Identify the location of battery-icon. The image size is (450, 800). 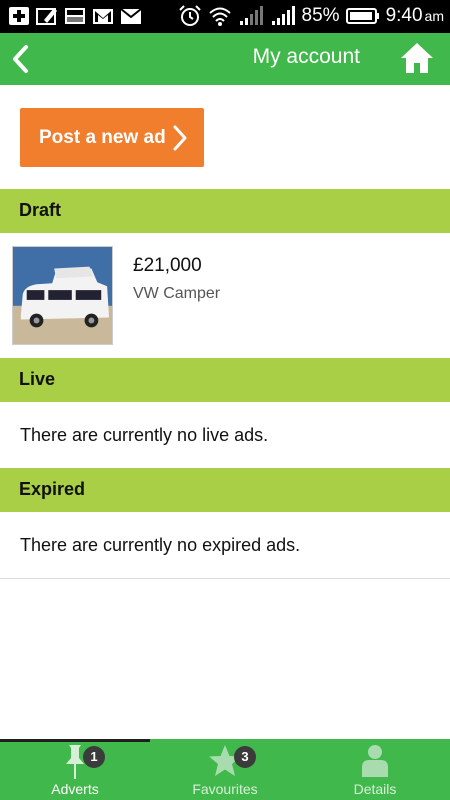
(362, 16).